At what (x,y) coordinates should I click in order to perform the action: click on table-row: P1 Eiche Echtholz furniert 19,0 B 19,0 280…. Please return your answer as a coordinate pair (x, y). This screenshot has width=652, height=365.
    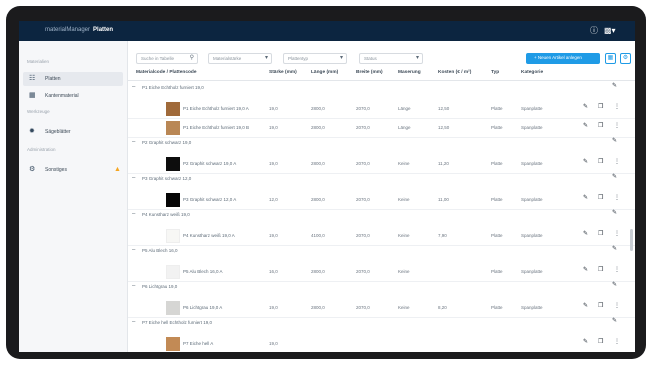
    Looking at the image, I should click on (381, 128).